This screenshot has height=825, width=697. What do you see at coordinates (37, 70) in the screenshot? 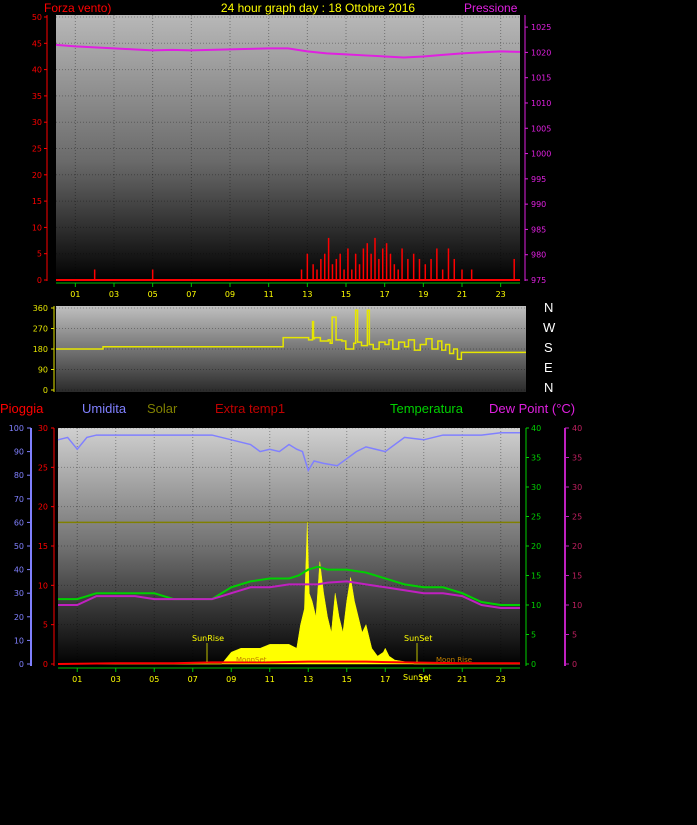
I see `wind-y-tick-label: 40` at bounding box center [37, 70].